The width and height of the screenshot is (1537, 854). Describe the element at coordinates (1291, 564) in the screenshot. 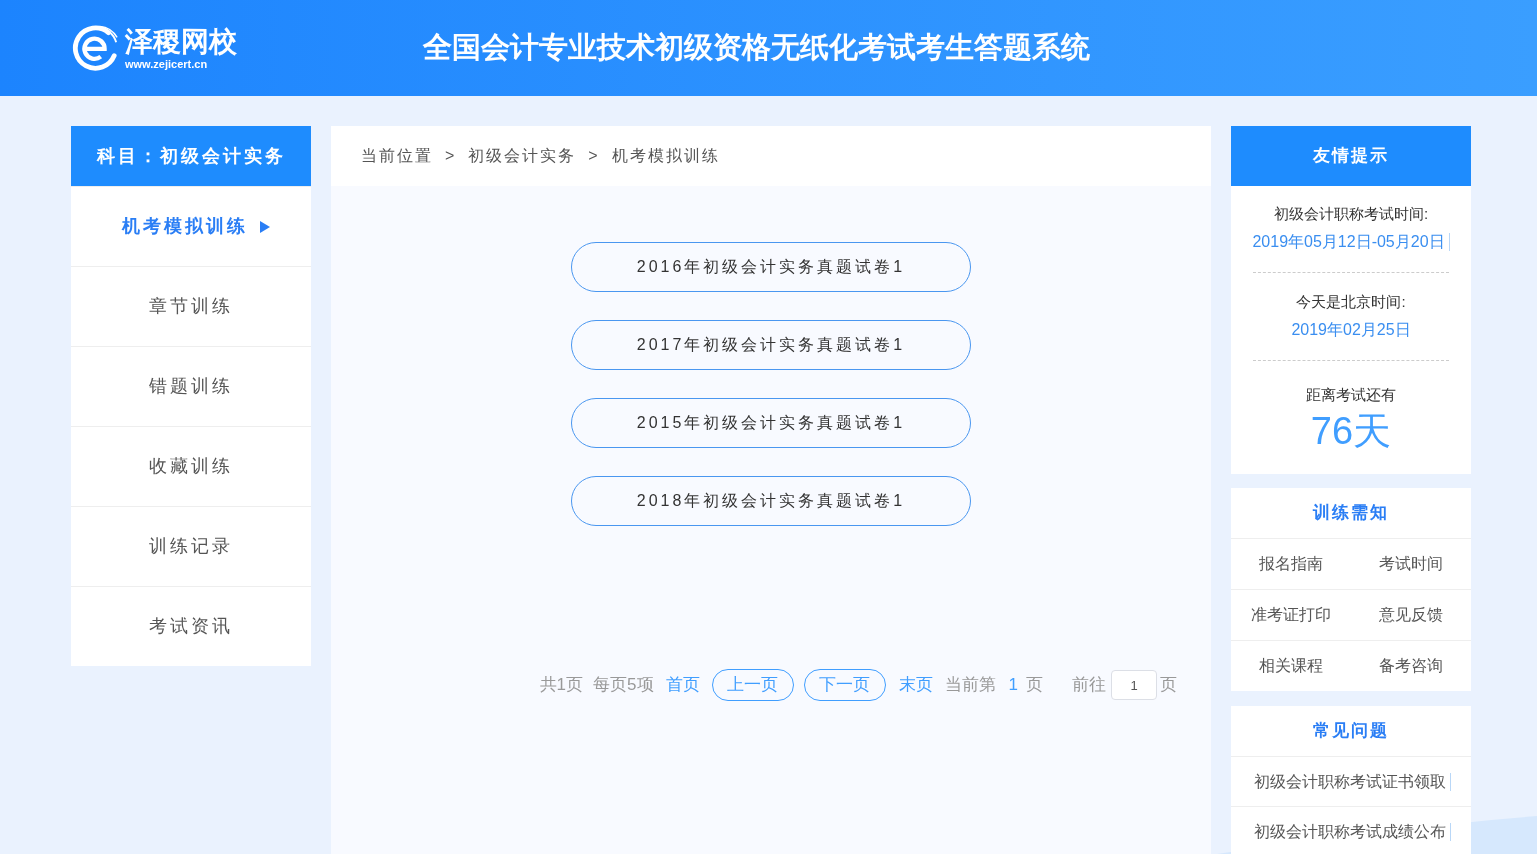

I see `guide-link: 报名指南` at that location.